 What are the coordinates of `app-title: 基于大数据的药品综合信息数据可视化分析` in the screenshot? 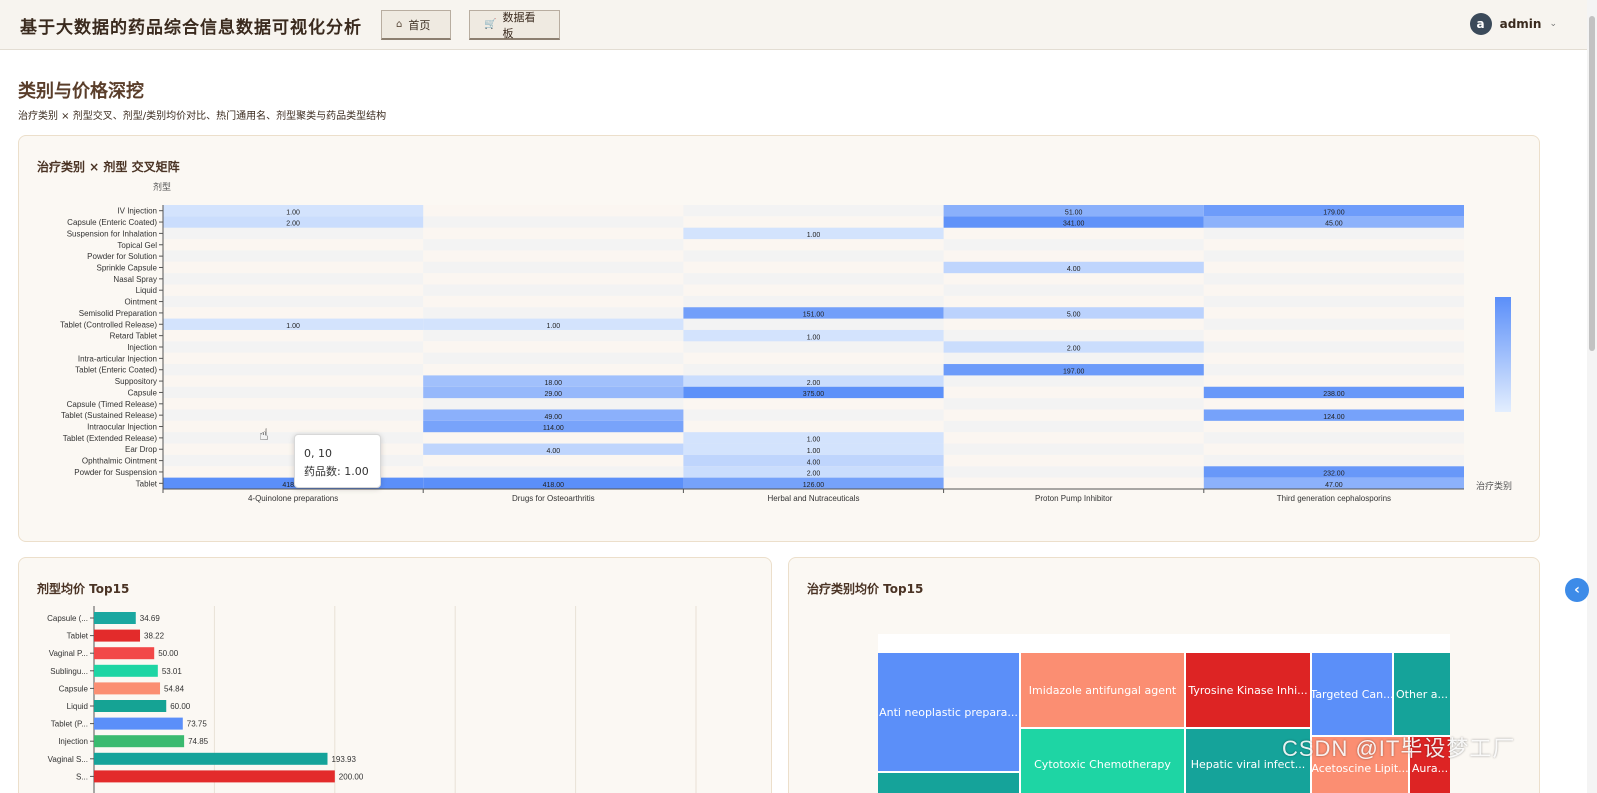 It's located at (191, 28).